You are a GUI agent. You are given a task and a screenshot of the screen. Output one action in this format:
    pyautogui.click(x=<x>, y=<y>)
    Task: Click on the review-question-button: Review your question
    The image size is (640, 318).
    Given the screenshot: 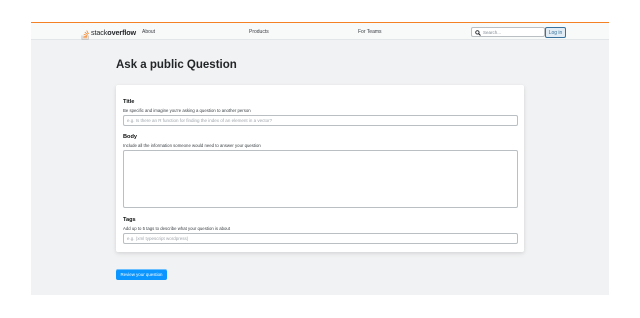 What is the action you would take?
    pyautogui.click(x=141, y=274)
    